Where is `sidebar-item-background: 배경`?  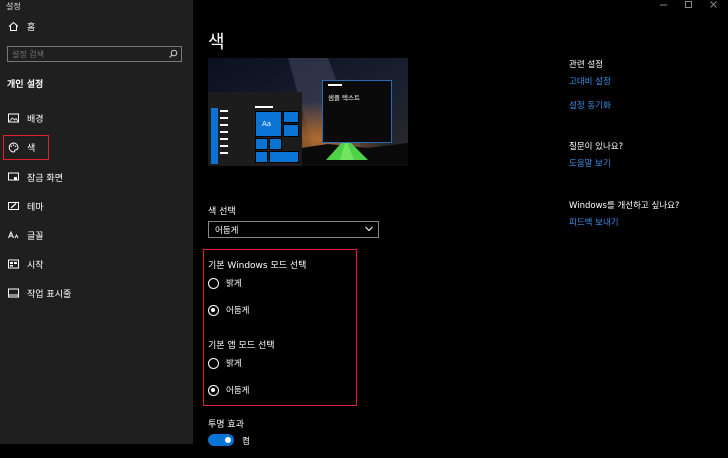 sidebar-item-background: 배경 is located at coordinates (25, 118).